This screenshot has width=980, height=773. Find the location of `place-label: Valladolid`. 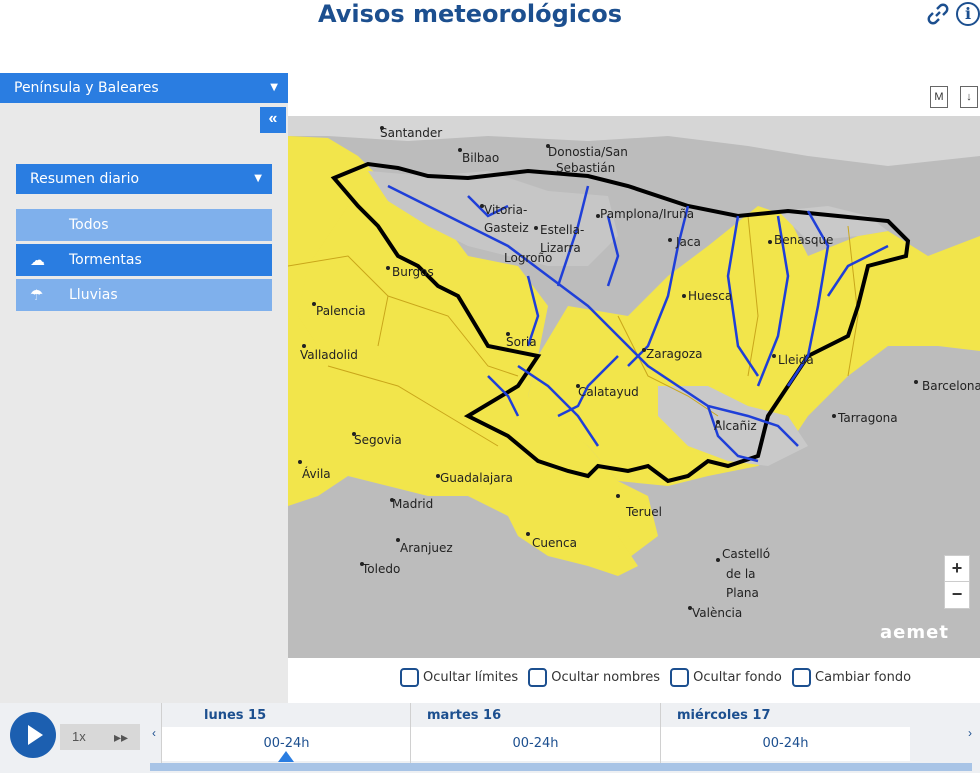

place-label: Valladolid is located at coordinates (329, 355).